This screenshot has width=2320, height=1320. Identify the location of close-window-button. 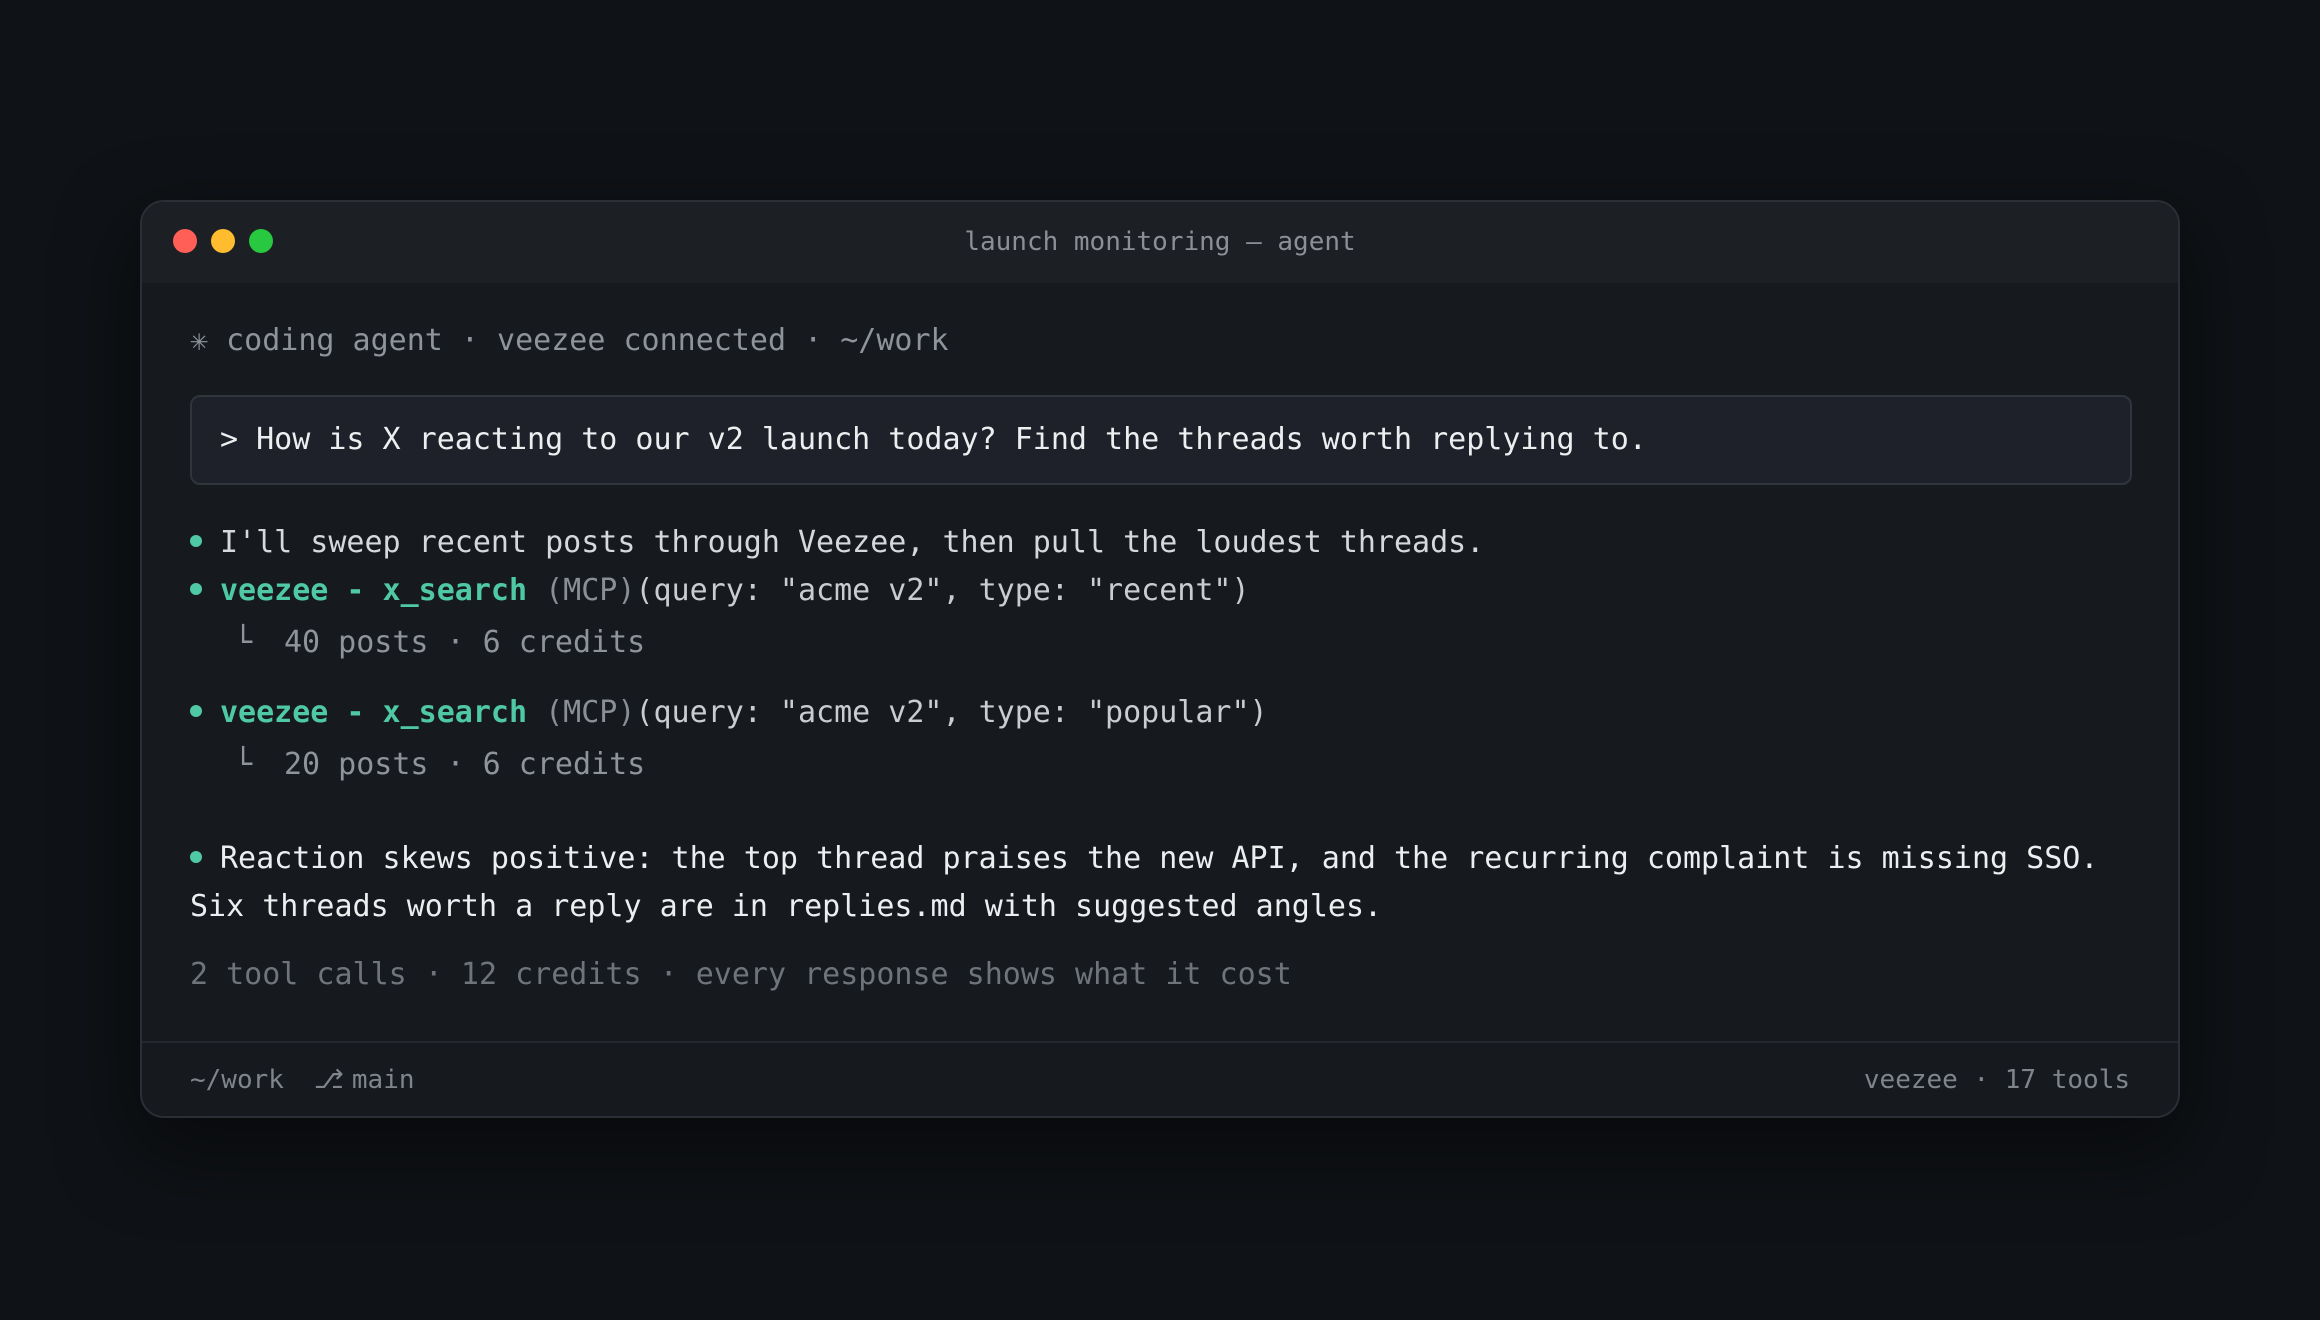
(185, 241).